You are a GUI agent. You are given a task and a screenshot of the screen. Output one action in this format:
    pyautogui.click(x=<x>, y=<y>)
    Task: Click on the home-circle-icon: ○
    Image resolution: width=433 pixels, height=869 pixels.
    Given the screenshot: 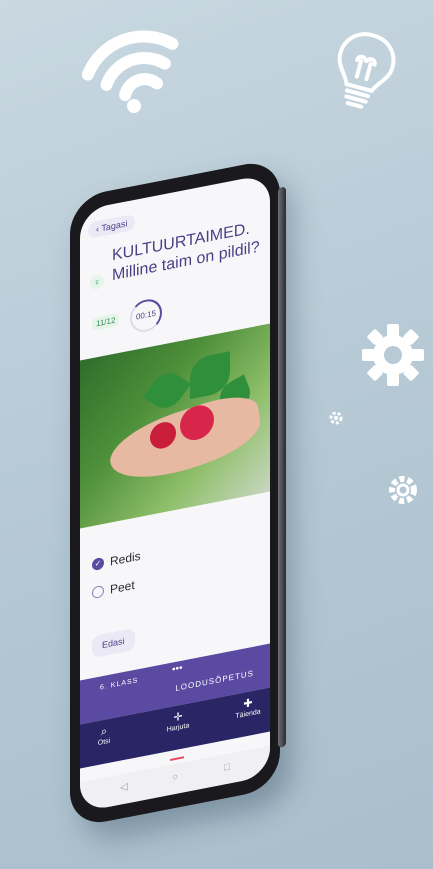 What is the action you would take?
    pyautogui.click(x=175, y=777)
    